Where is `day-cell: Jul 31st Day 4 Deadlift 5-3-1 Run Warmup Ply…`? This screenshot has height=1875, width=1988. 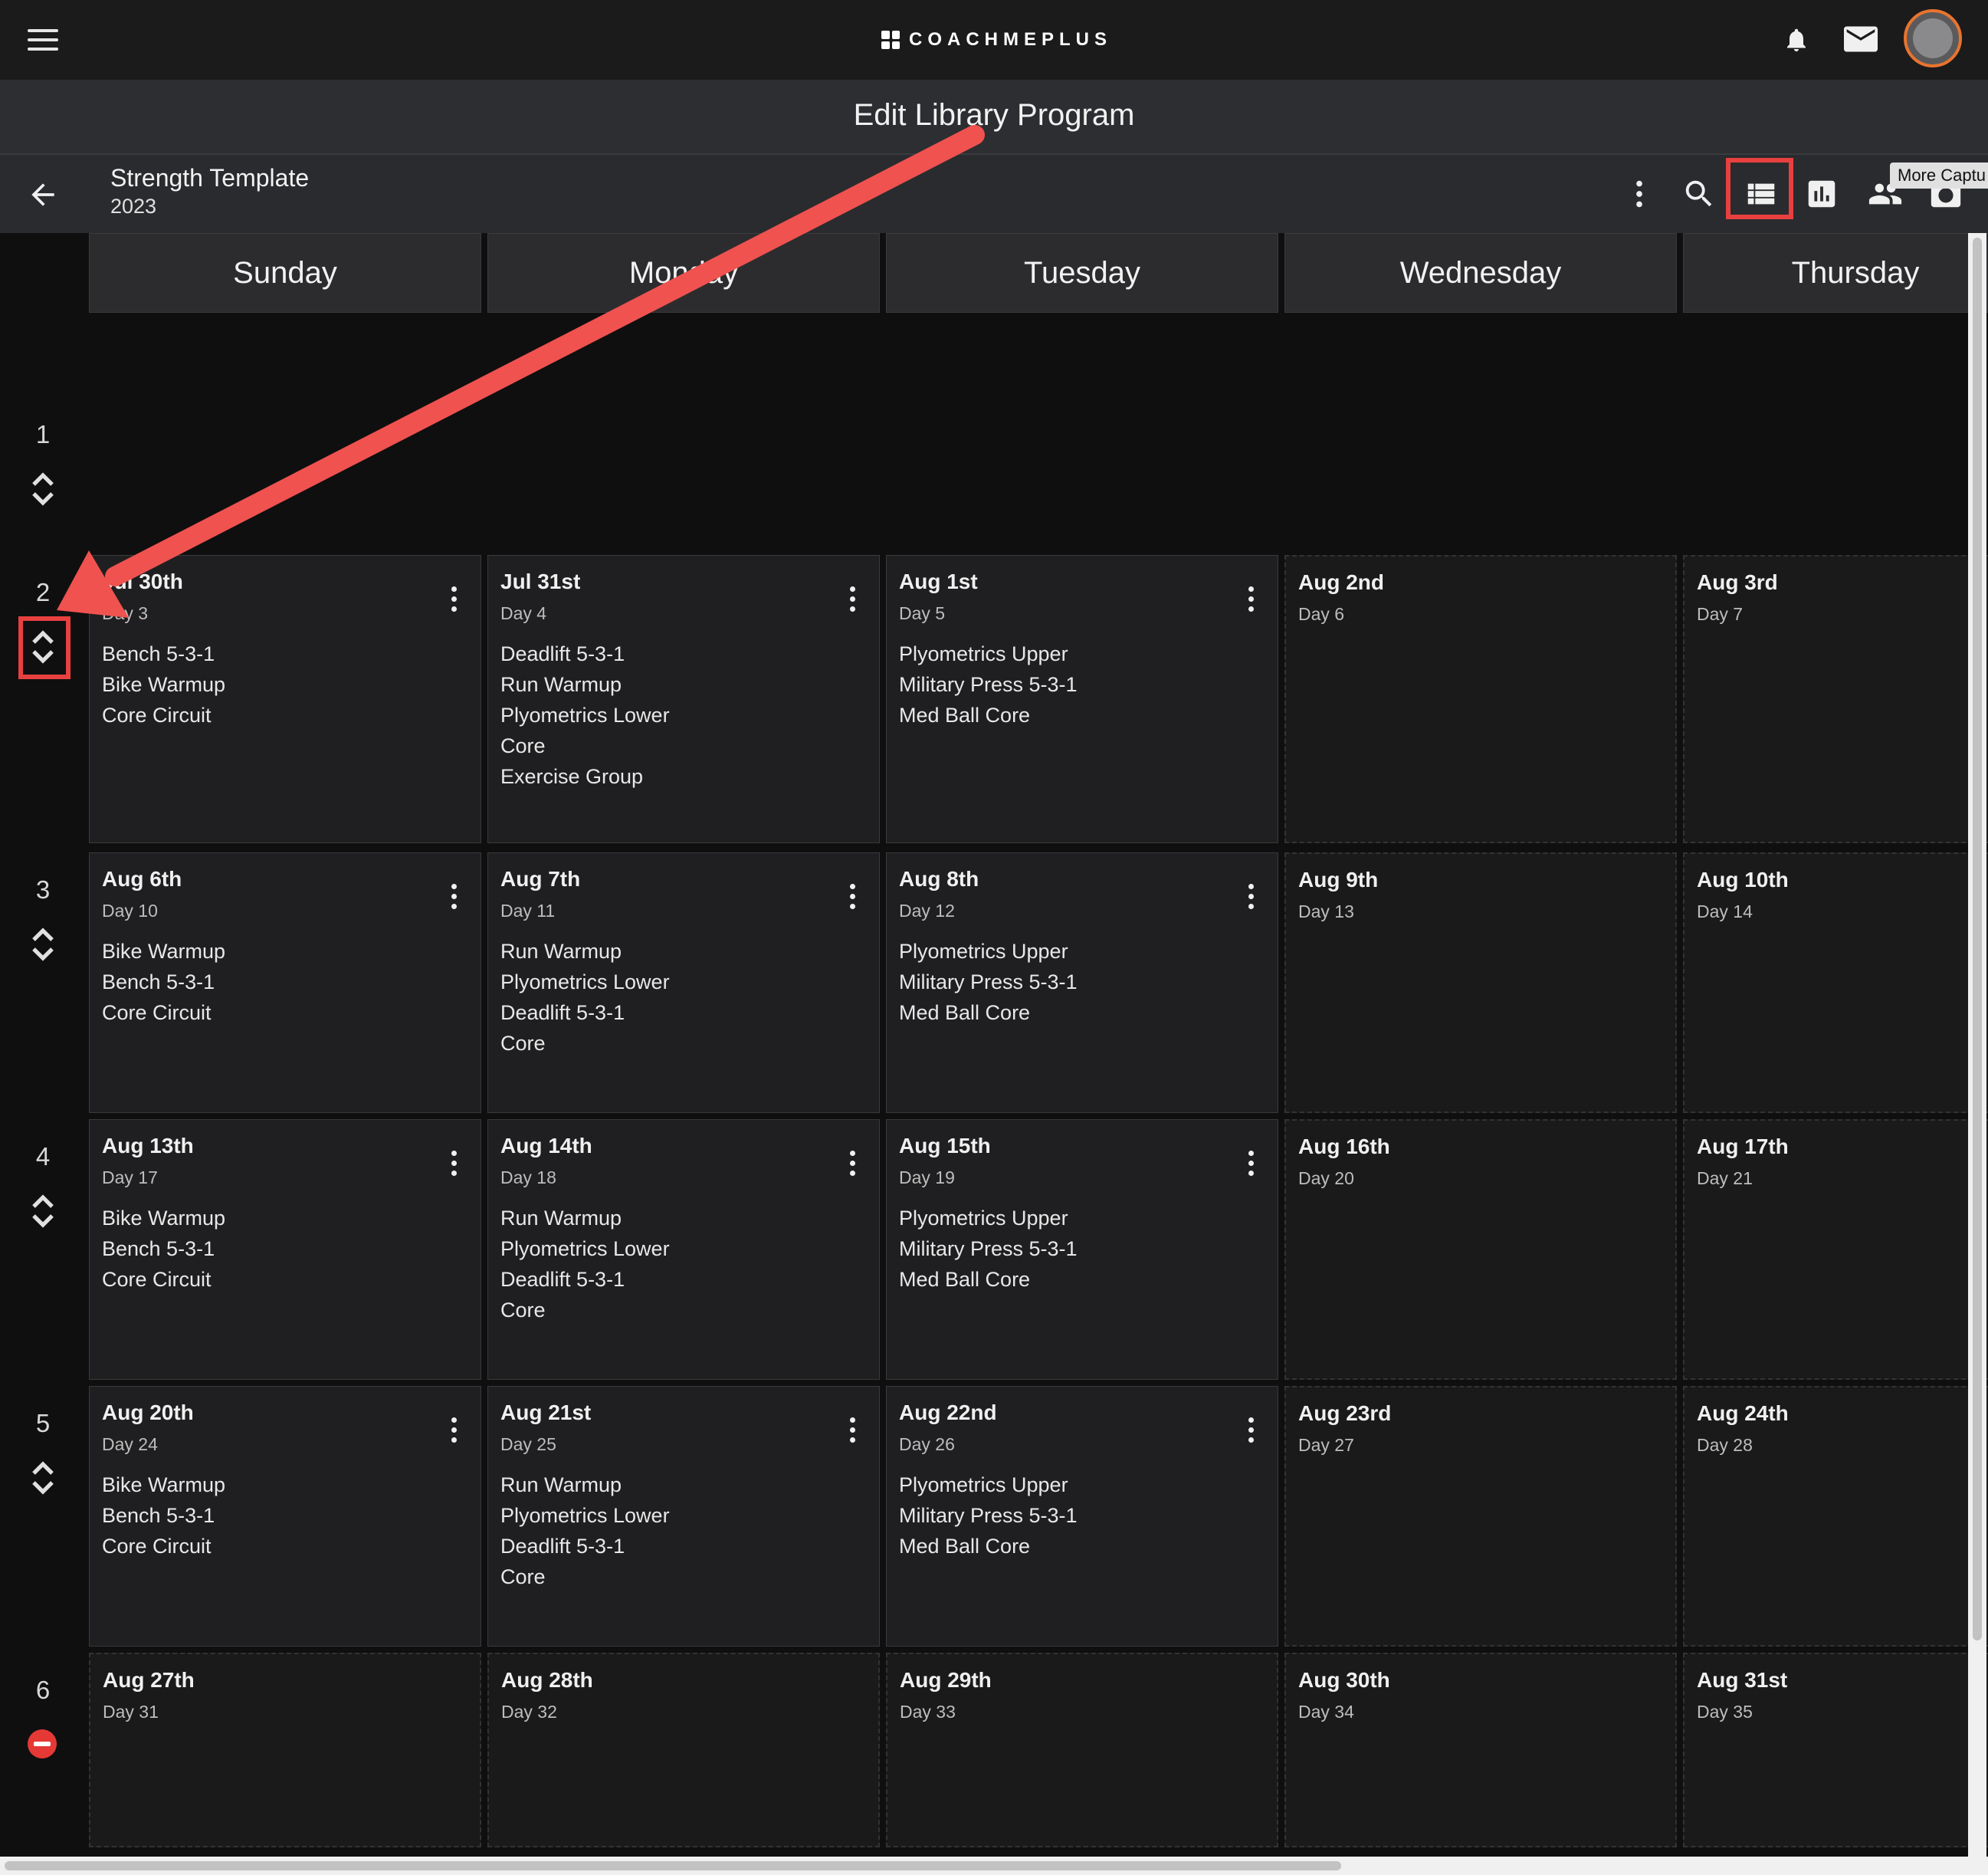
day-cell: Jul 31st Day 4 Deadlift 5-3-1 Run Warmup Ply… is located at coordinates (683, 699).